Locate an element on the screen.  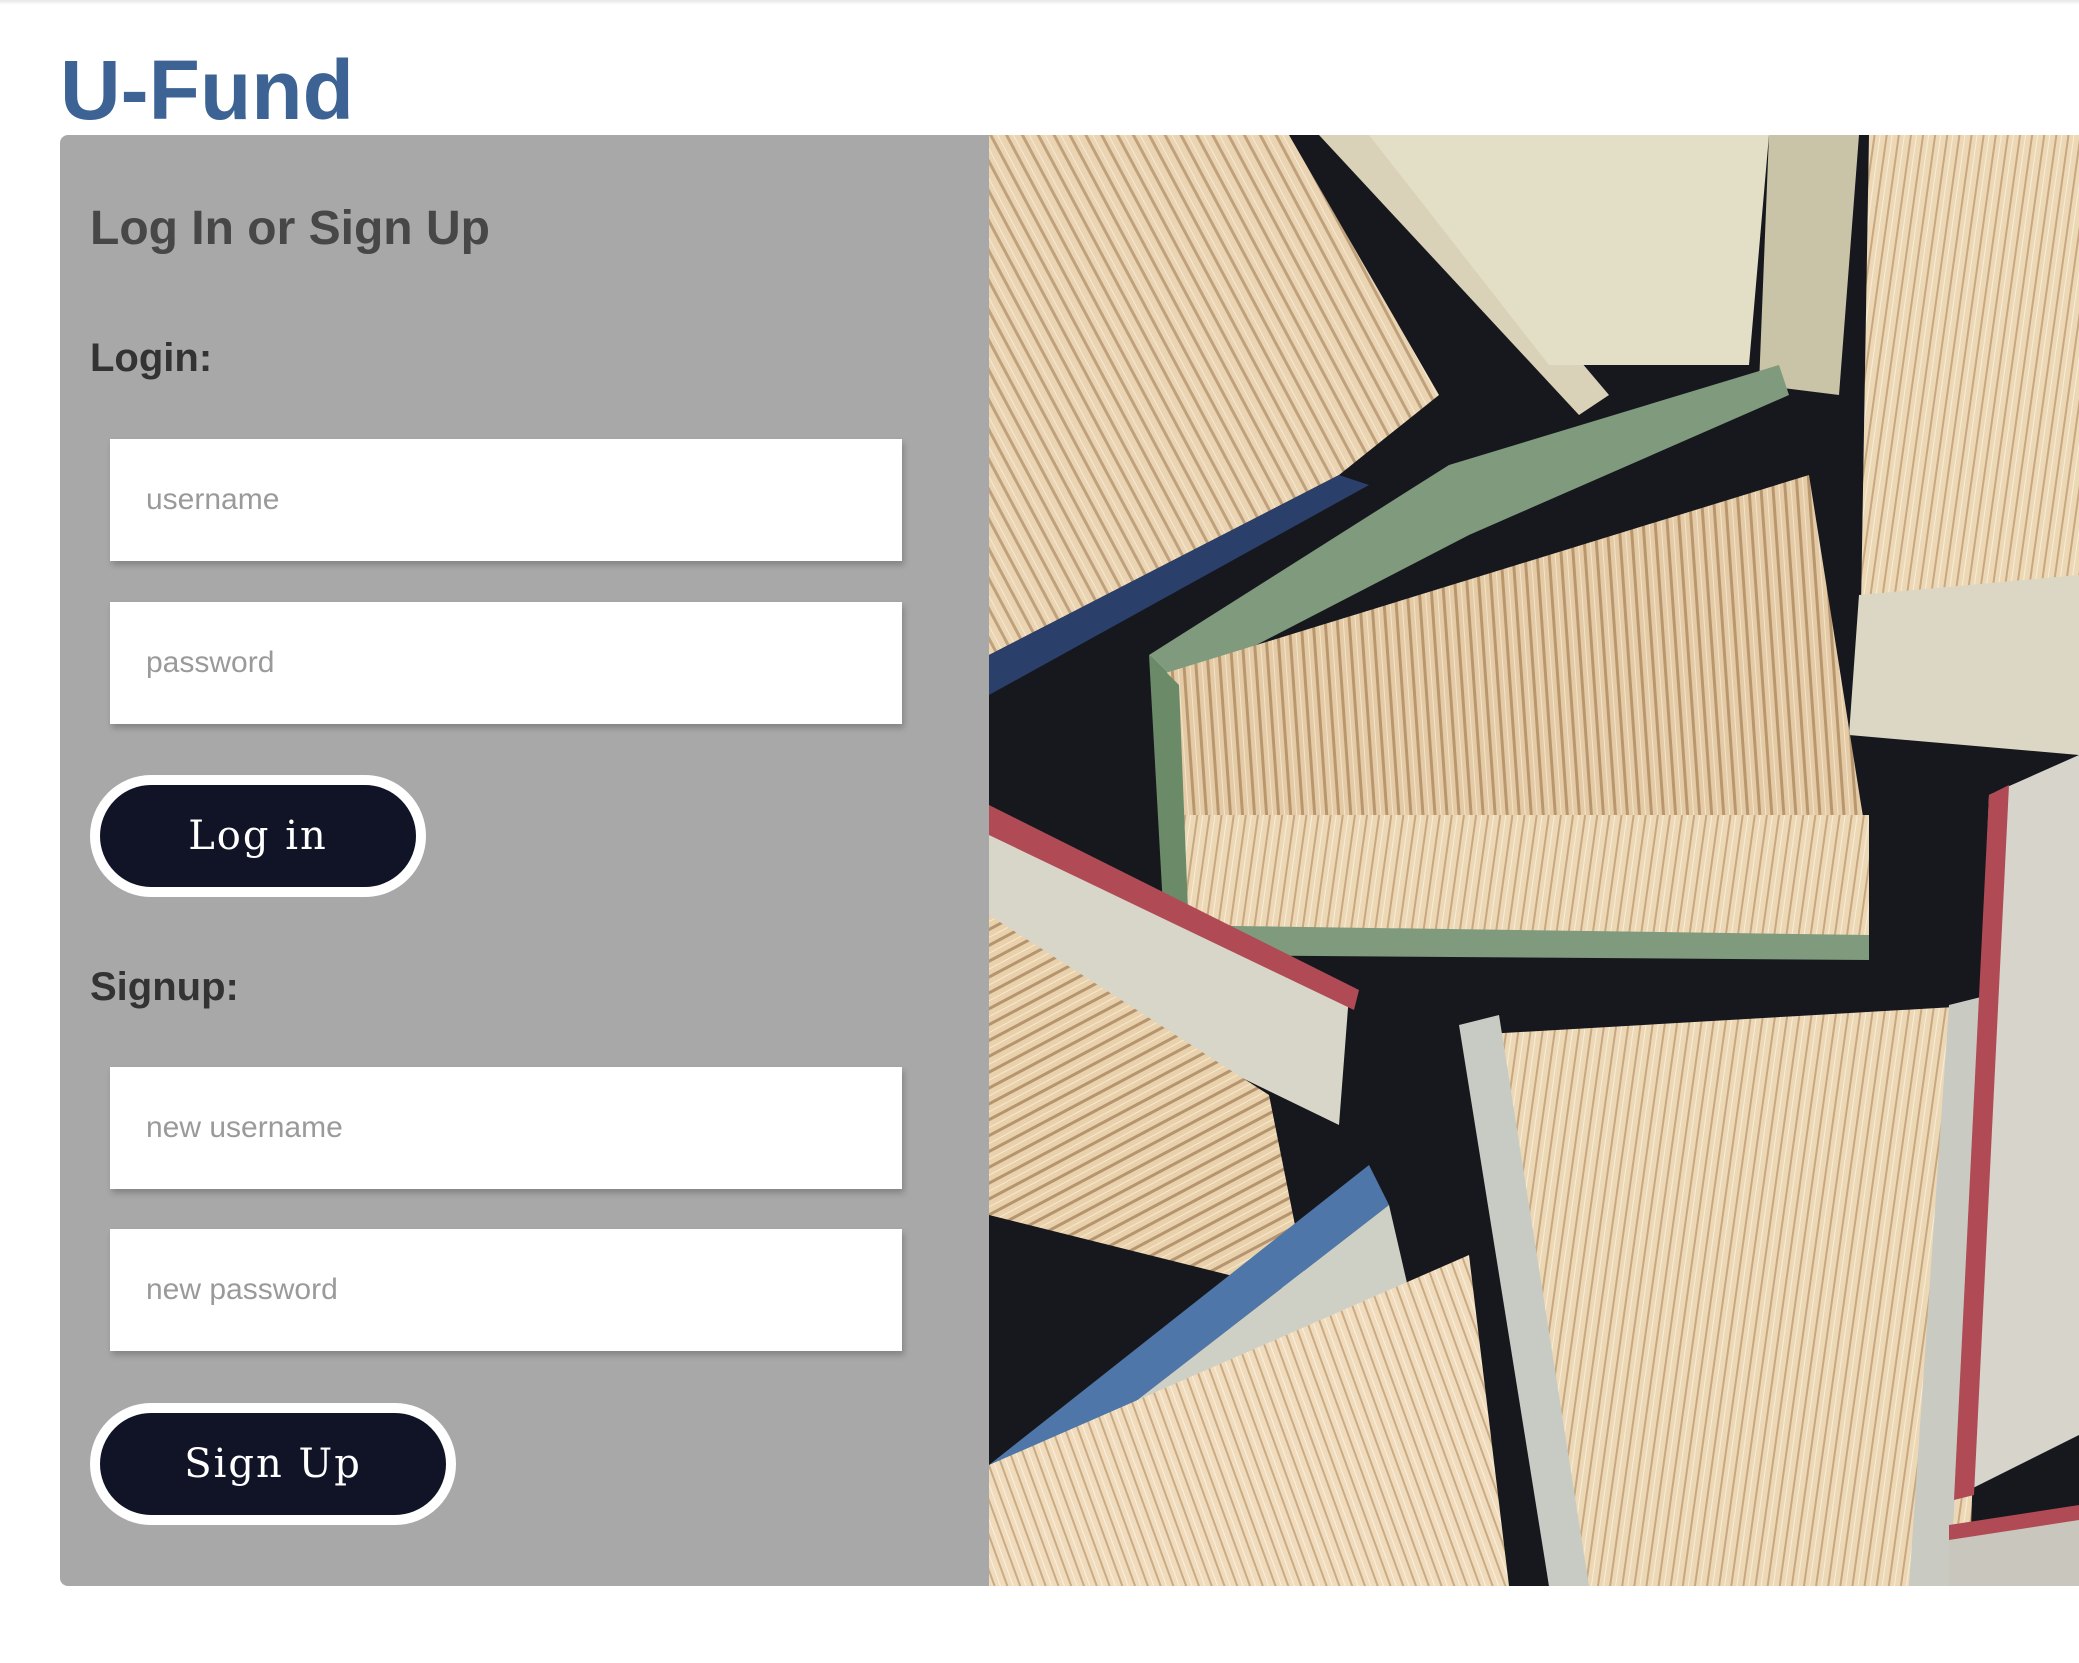
login-password-input is located at coordinates (506, 663).